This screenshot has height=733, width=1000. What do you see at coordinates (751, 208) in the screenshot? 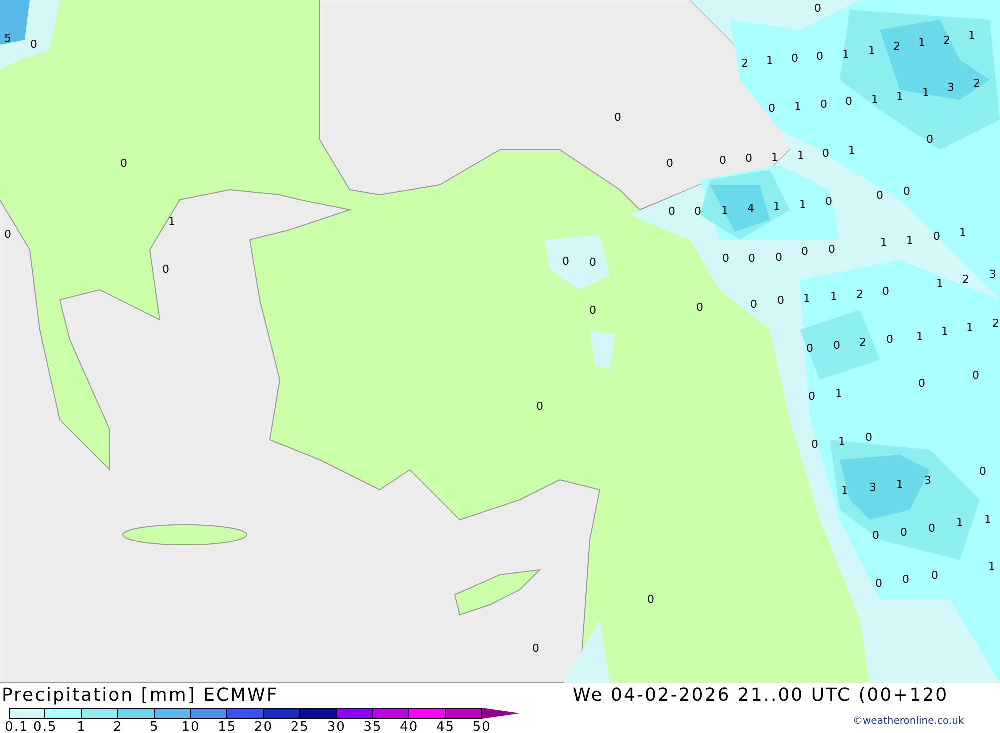
I see `precipitation-value: 4` at bounding box center [751, 208].